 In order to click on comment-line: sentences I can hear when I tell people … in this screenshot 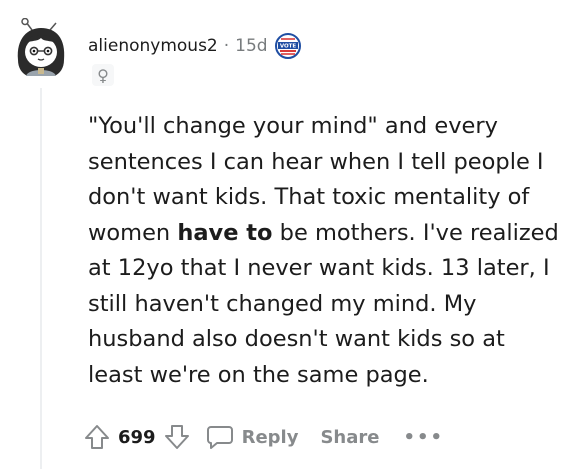, I will do `click(316, 161)`.